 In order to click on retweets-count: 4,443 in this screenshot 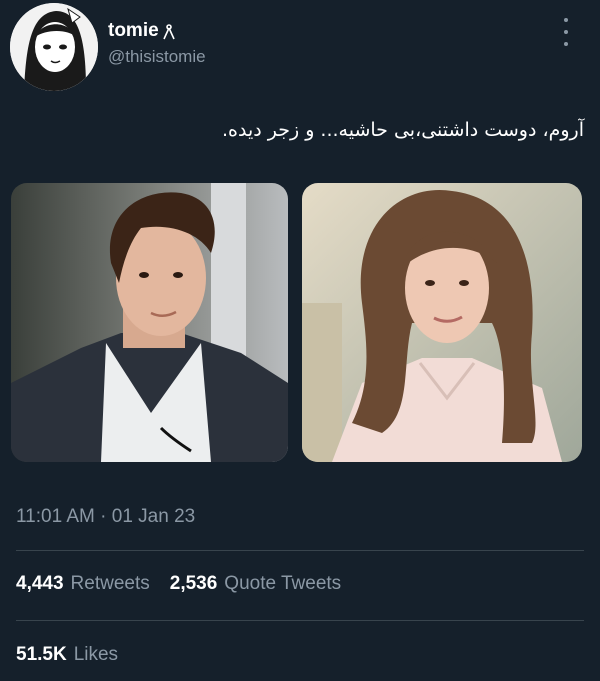, I will do `click(40, 583)`.